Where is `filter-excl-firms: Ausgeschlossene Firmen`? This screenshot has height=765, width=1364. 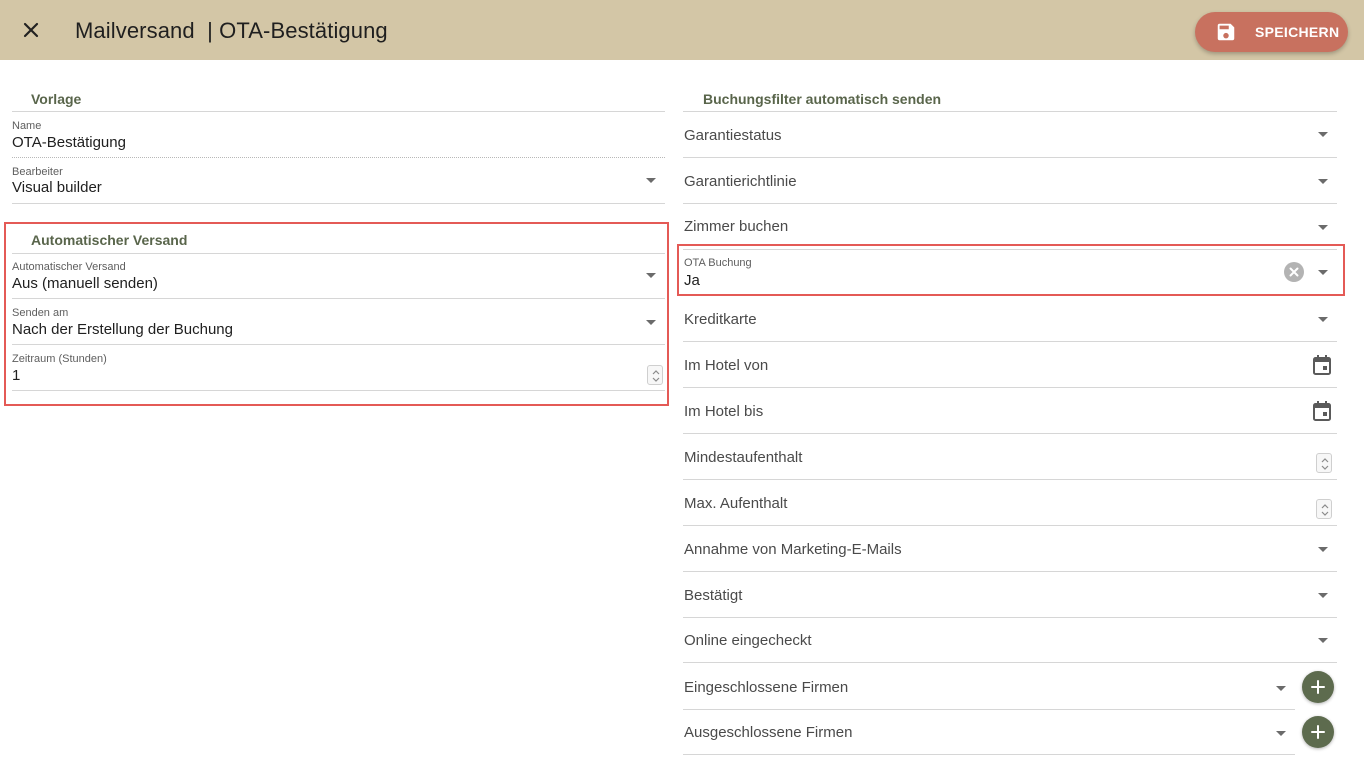
filter-excl-firms: Ausgeschlossene Firmen is located at coordinates (768, 732).